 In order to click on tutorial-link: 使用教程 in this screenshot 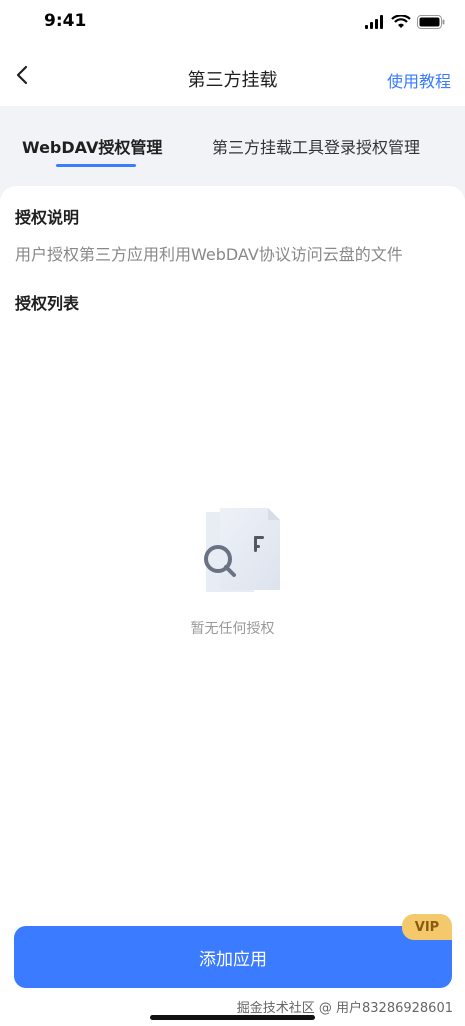, I will do `click(419, 80)`.